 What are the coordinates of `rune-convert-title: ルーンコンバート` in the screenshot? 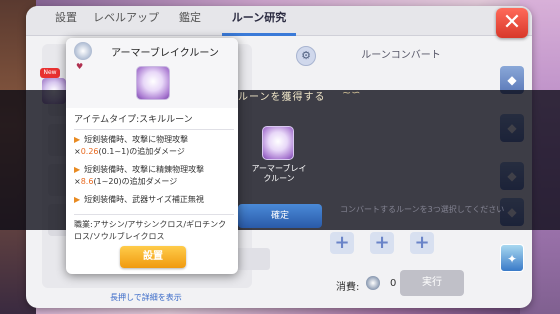 It's located at (401, 55).